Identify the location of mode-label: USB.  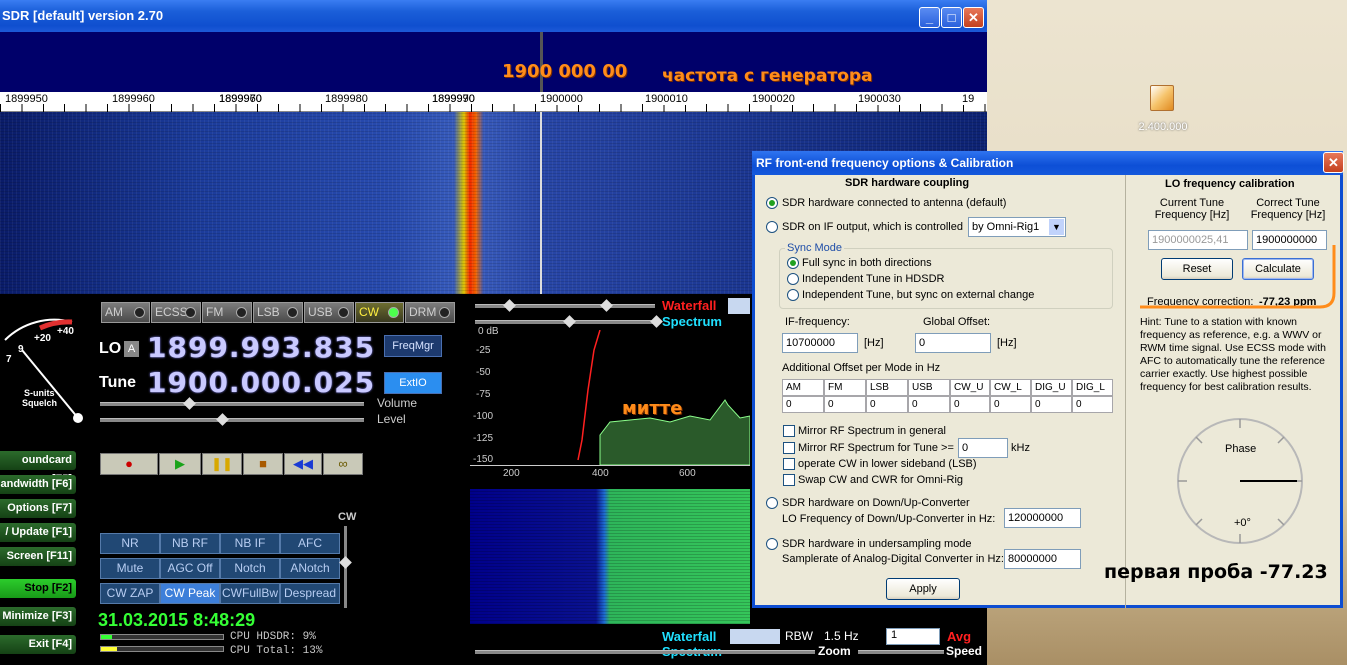
(320, 312).